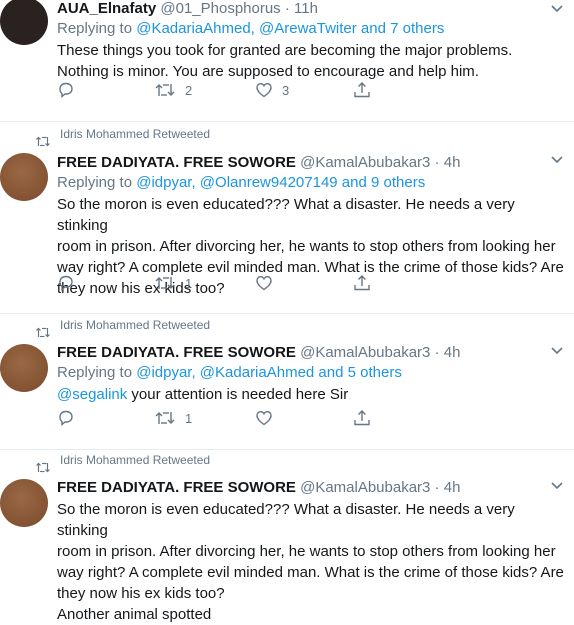 The height and width of the screenshot is (625, 574). I want to click on tweet-text-line: your attention is needed here Sir, so click(238, 394).